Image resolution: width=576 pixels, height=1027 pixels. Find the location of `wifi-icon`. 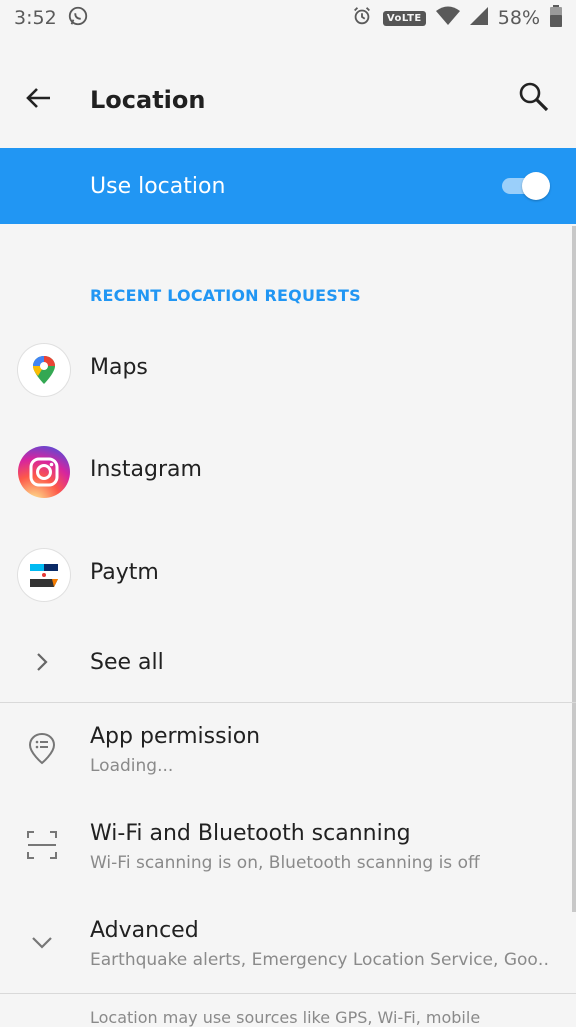

wifi-icon is located at coordinates (447, 18).